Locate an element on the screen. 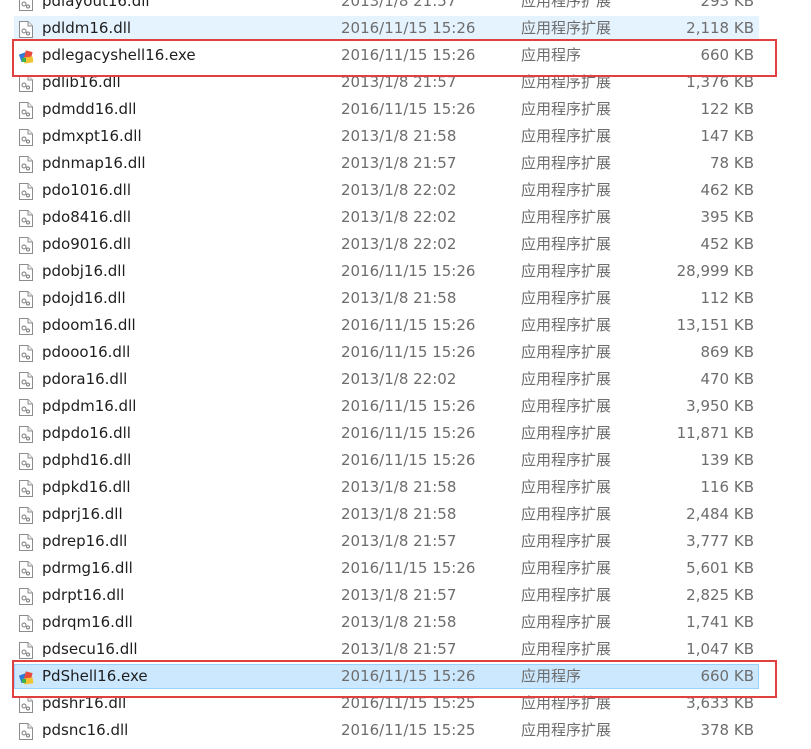 The height and width of the screenshot is (749, 811). file-name: pdrpt16.dll is located at coordinates (83, 595).